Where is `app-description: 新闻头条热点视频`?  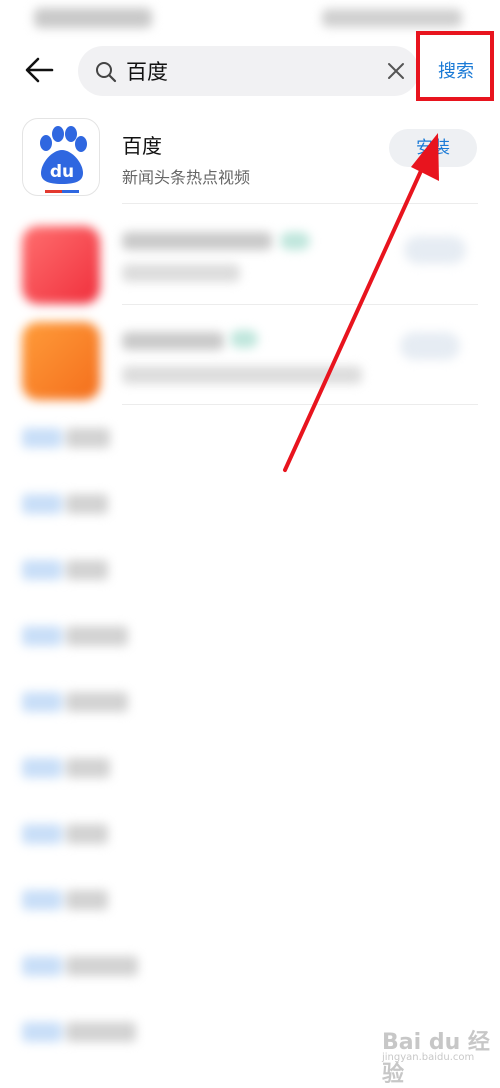 app-description: 新闻头条热点视频 is located at coordinates (186, 177).